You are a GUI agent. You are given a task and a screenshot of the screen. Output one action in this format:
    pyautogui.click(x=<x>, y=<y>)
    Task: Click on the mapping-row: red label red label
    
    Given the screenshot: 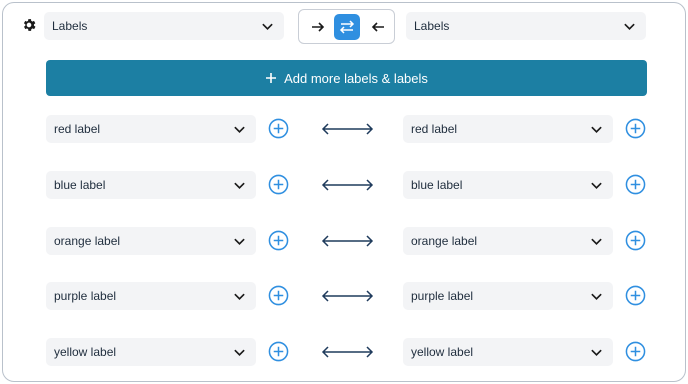 What is the action you would take?
    pyautogui.click(x=345, y=129)
    